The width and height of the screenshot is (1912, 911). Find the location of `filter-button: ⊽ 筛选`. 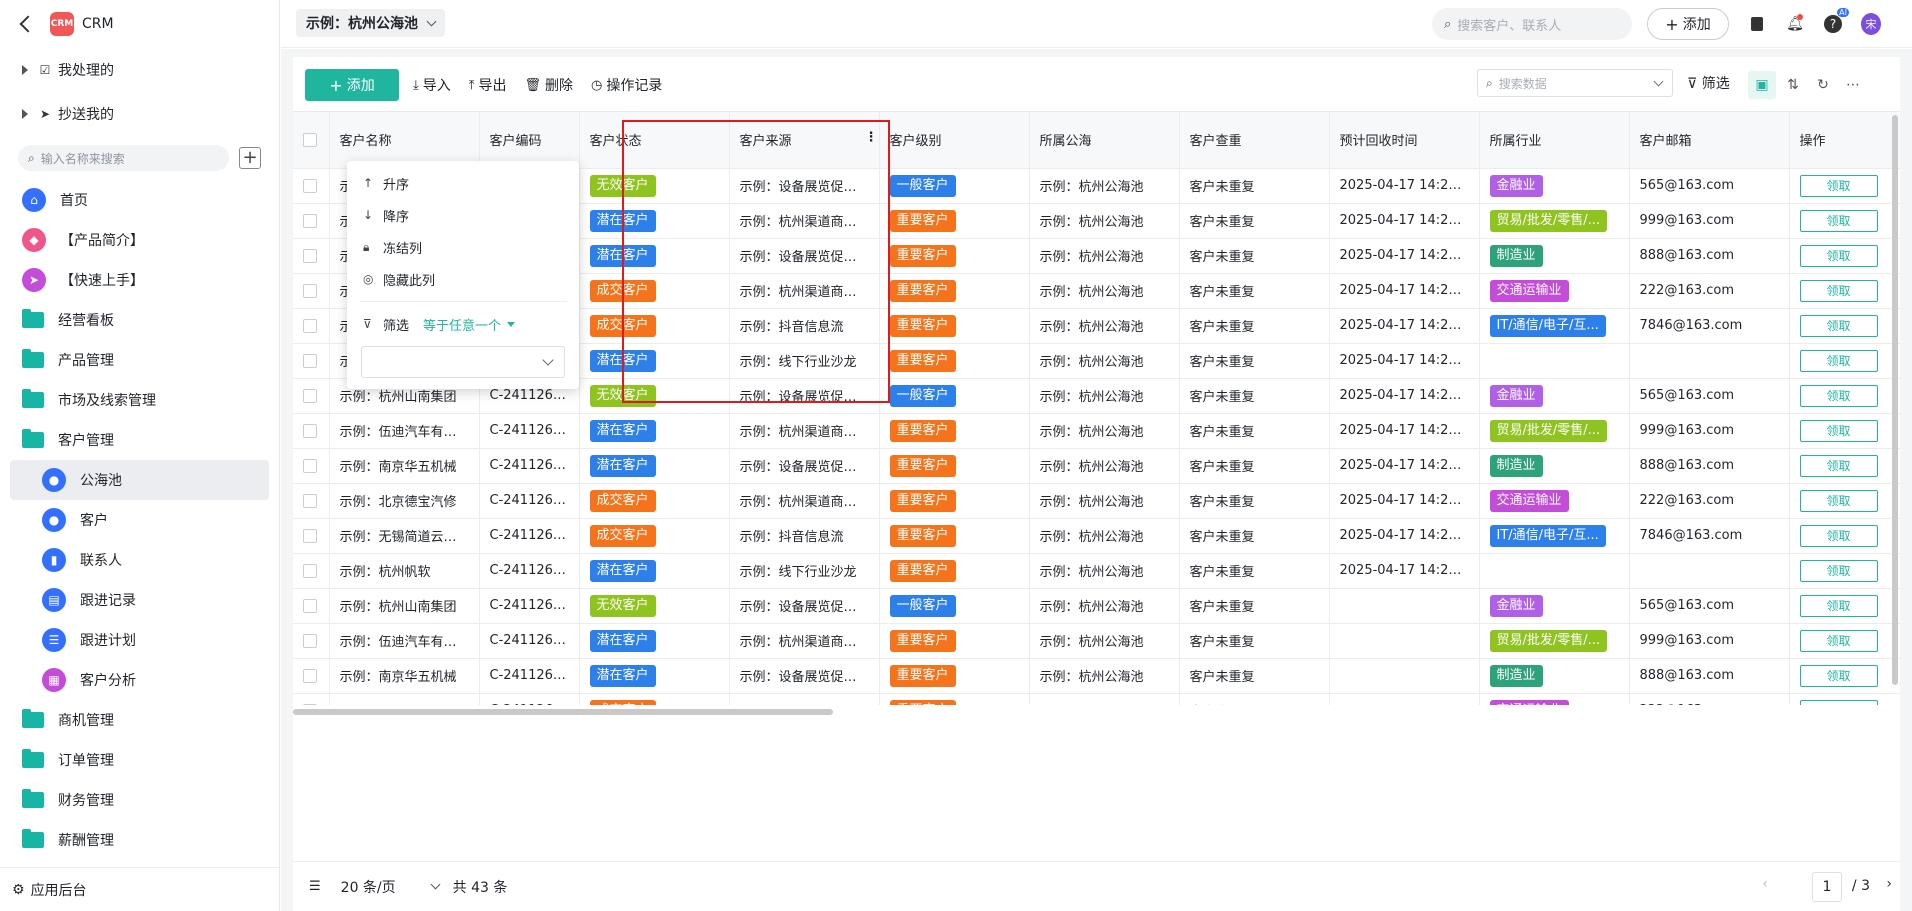

filter-button: ⊽ 筛选 is located at coordinates (1708, 83).